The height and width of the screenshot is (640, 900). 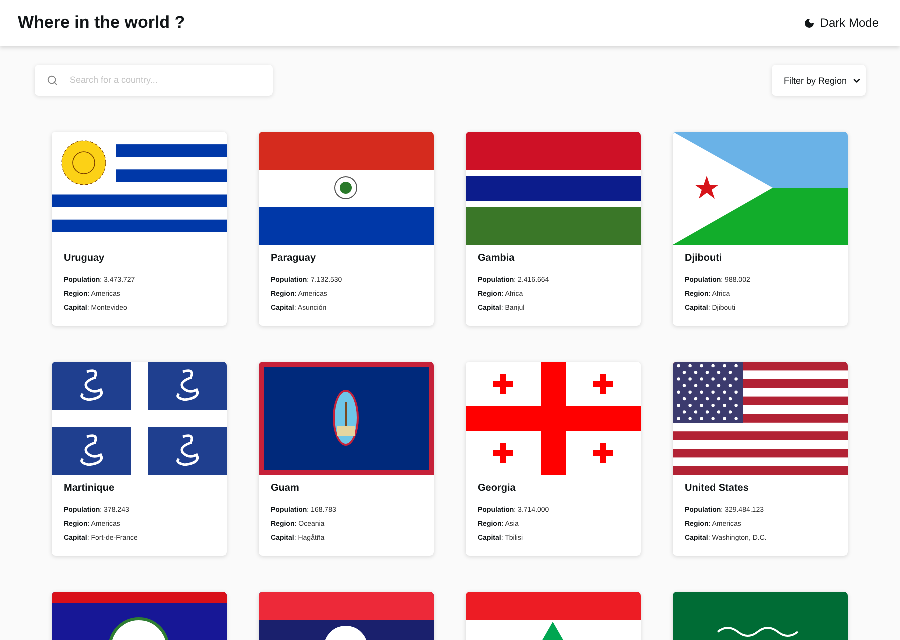 What do you see at coordinates (810, 23) in the screenshot?
I see `moon-icon` at bounding box center [810, 23].